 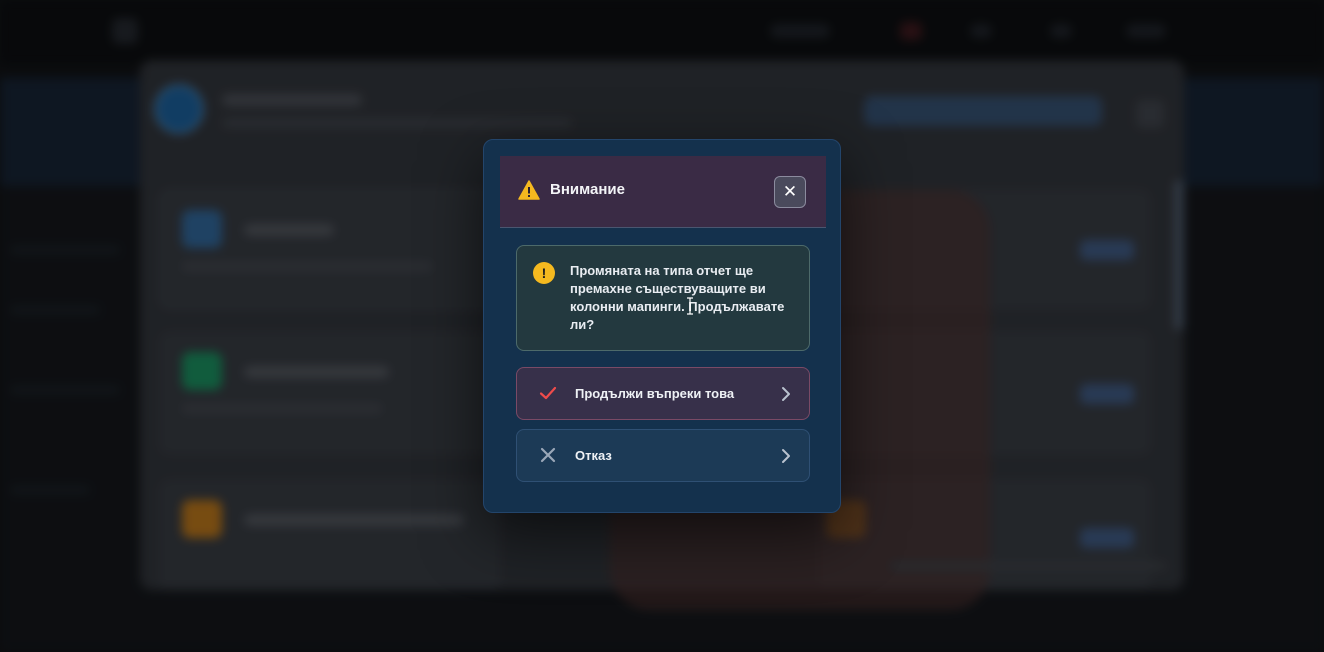 I want to click on dialog-header: Внимание ✕, so click(x=663, y=192).